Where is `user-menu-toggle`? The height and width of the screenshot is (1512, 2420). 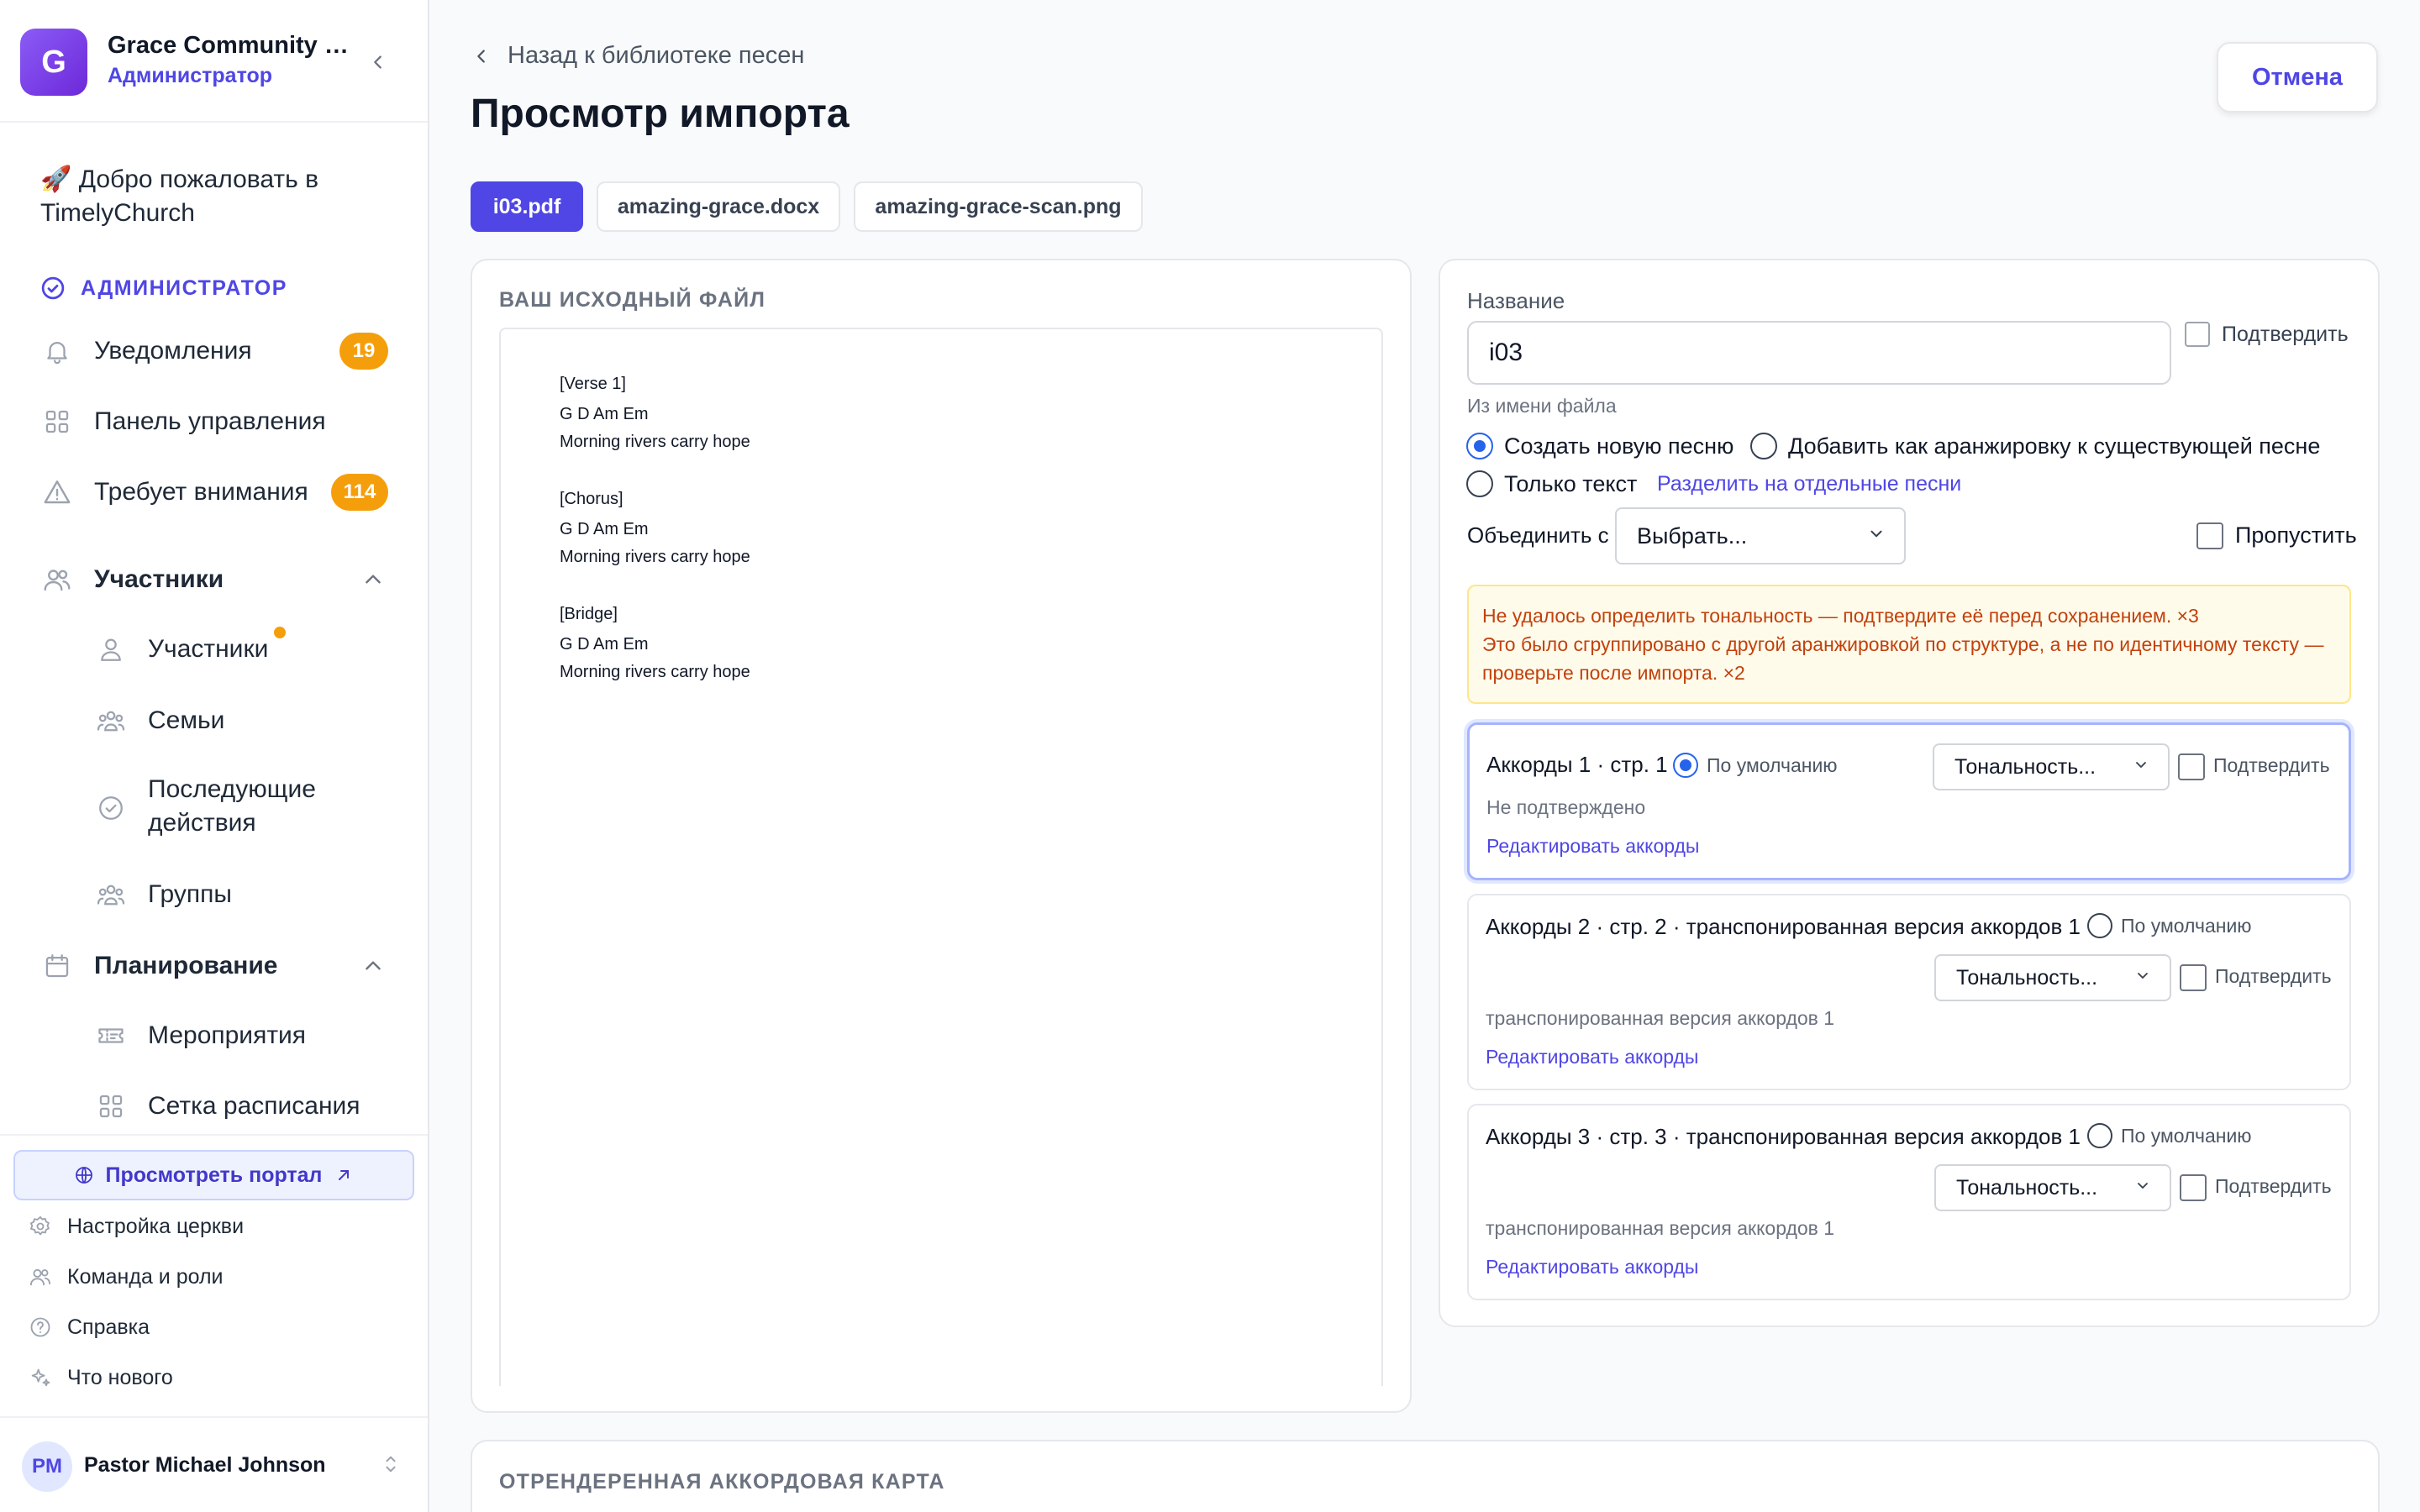
user-menu-toggle is located at coordinates (390, 1466).